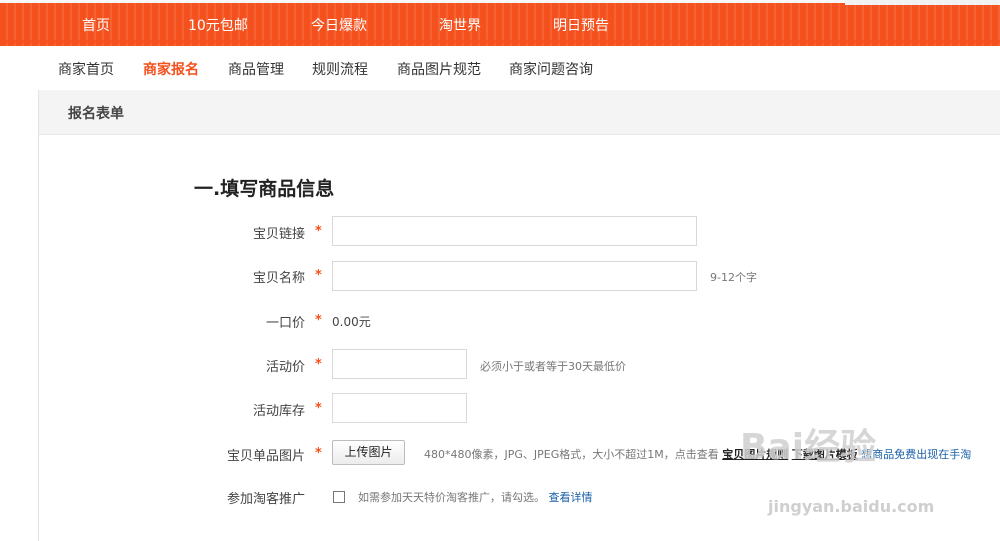 This screenshot has width=1000, height=541. I want to click on promo-price-hint: 必须小于或者等于30天最低价, so click(553, 366).